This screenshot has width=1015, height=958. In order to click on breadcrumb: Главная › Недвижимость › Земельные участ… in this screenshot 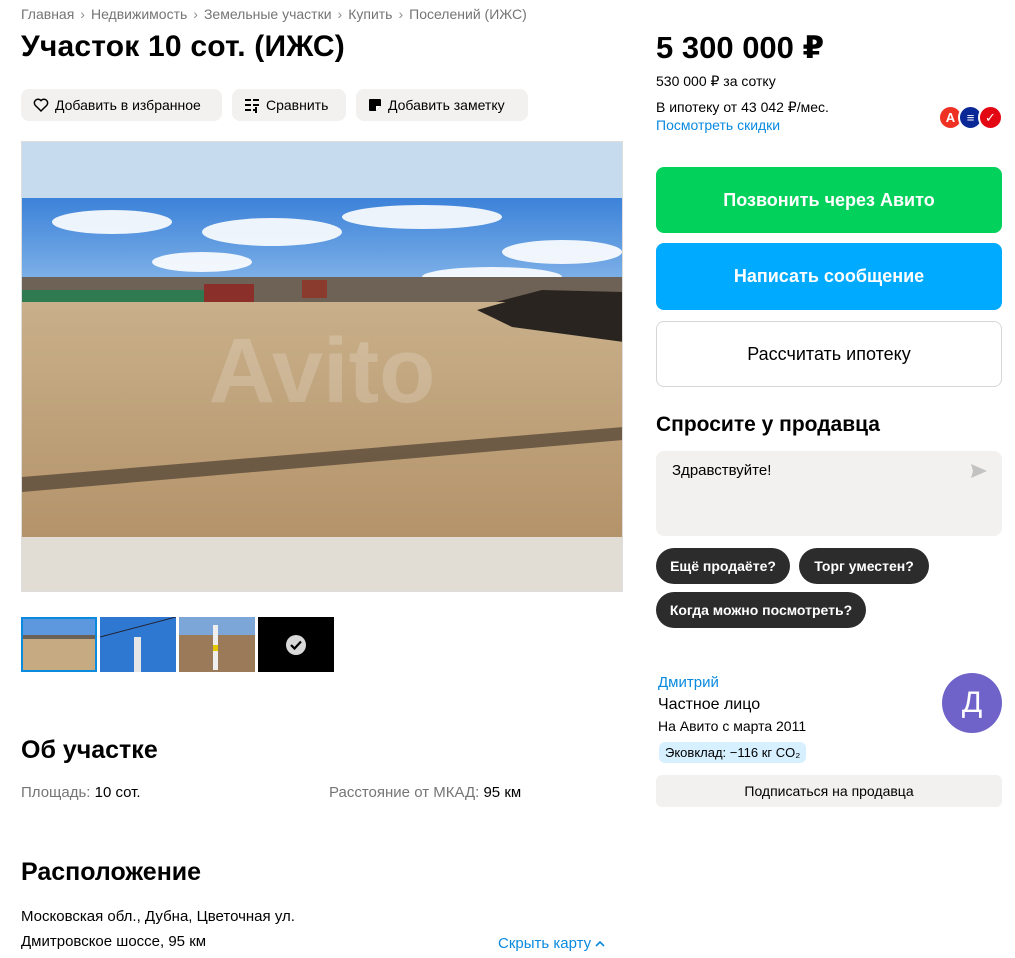, I will do `click(274, 14)`.